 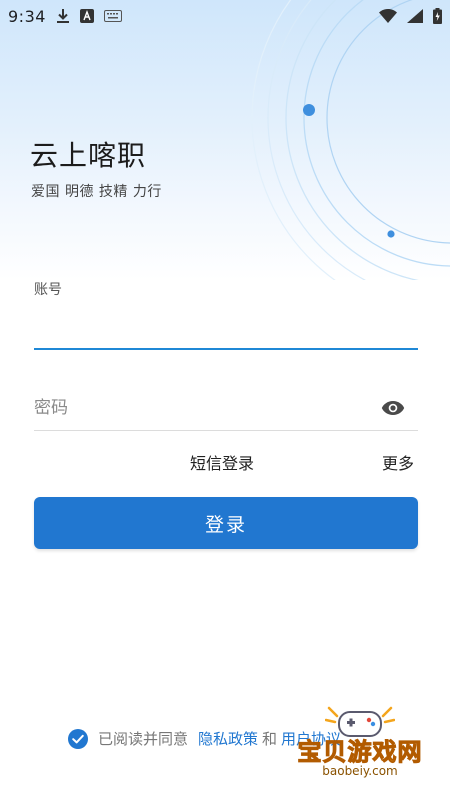 What do you see at coordinates (86, 16) in the screenshot?
I see `text-a-icon` at bounding box center [86, 16].